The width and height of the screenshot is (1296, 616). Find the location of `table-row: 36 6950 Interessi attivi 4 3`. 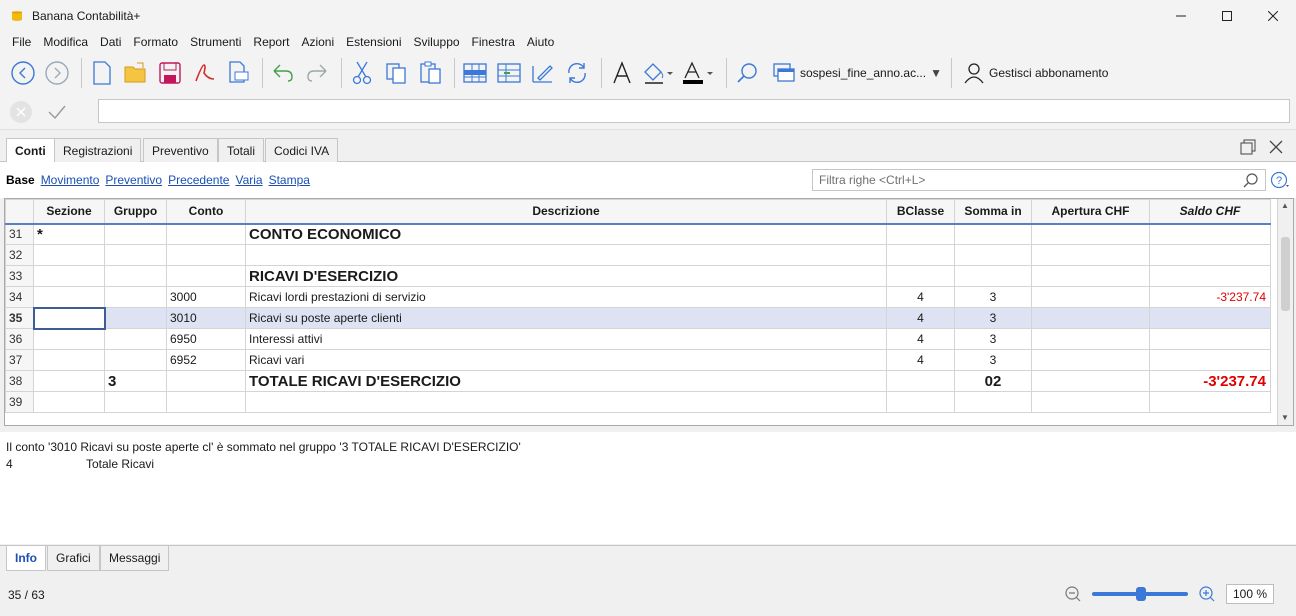

table-row: 36 6950 Interessi attivi 4 3 is located at coordinates (638, 339).